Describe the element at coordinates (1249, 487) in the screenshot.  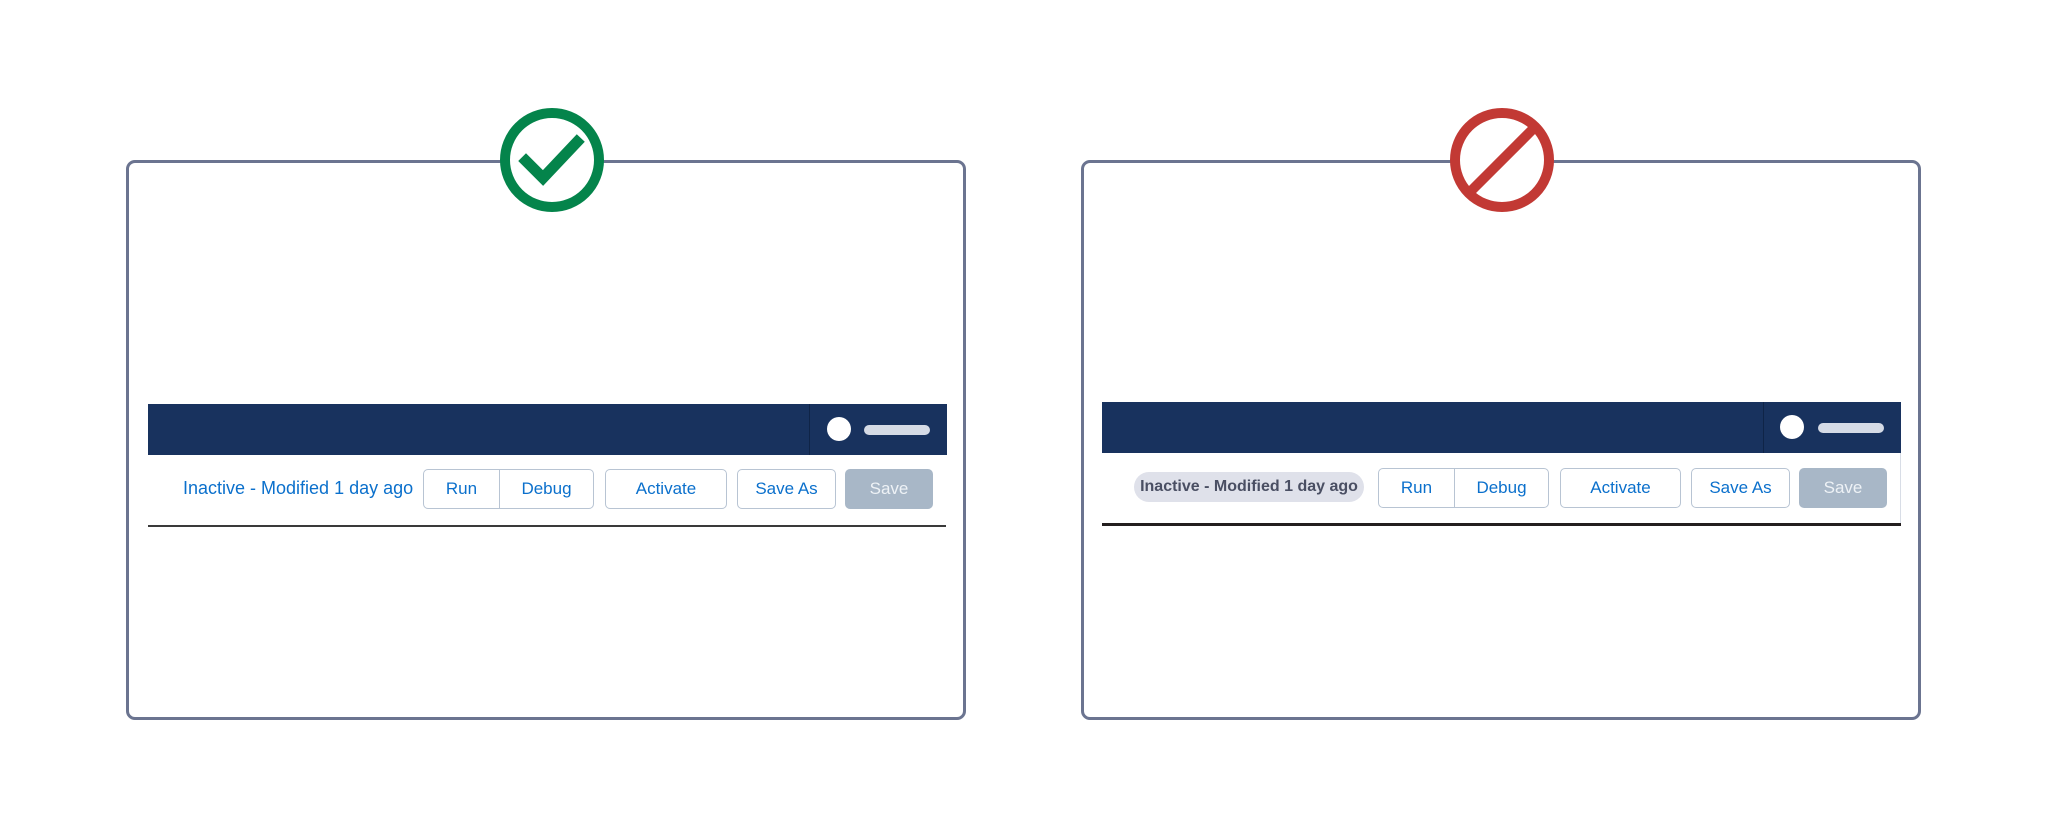
I see `status-badge: Inactive - Modified 1 day ago` at that location.